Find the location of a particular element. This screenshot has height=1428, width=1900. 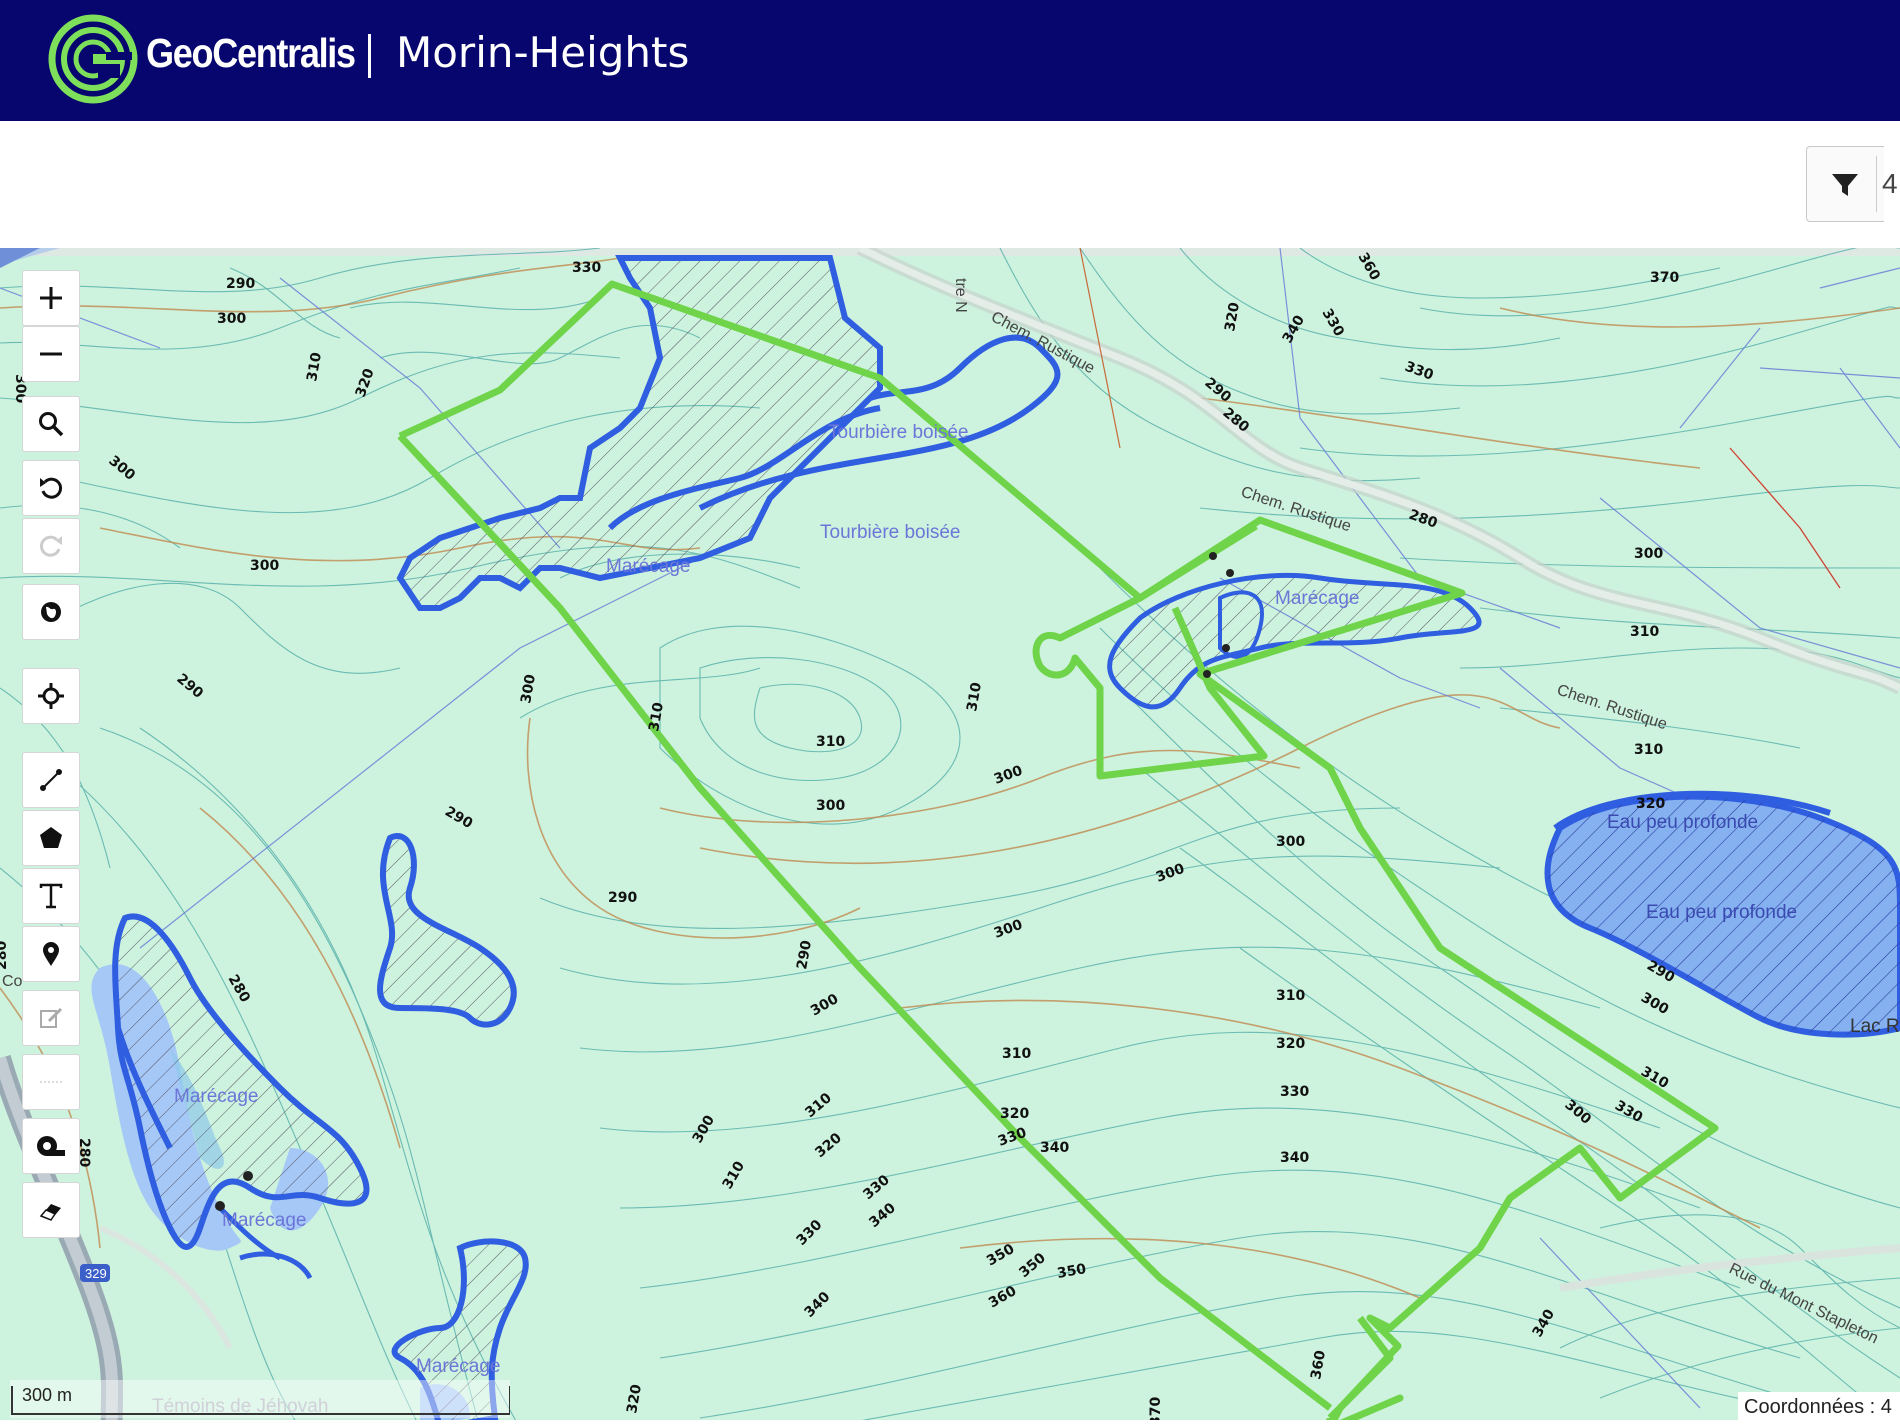

crosshair-icon is located at coordinates (51, 696).